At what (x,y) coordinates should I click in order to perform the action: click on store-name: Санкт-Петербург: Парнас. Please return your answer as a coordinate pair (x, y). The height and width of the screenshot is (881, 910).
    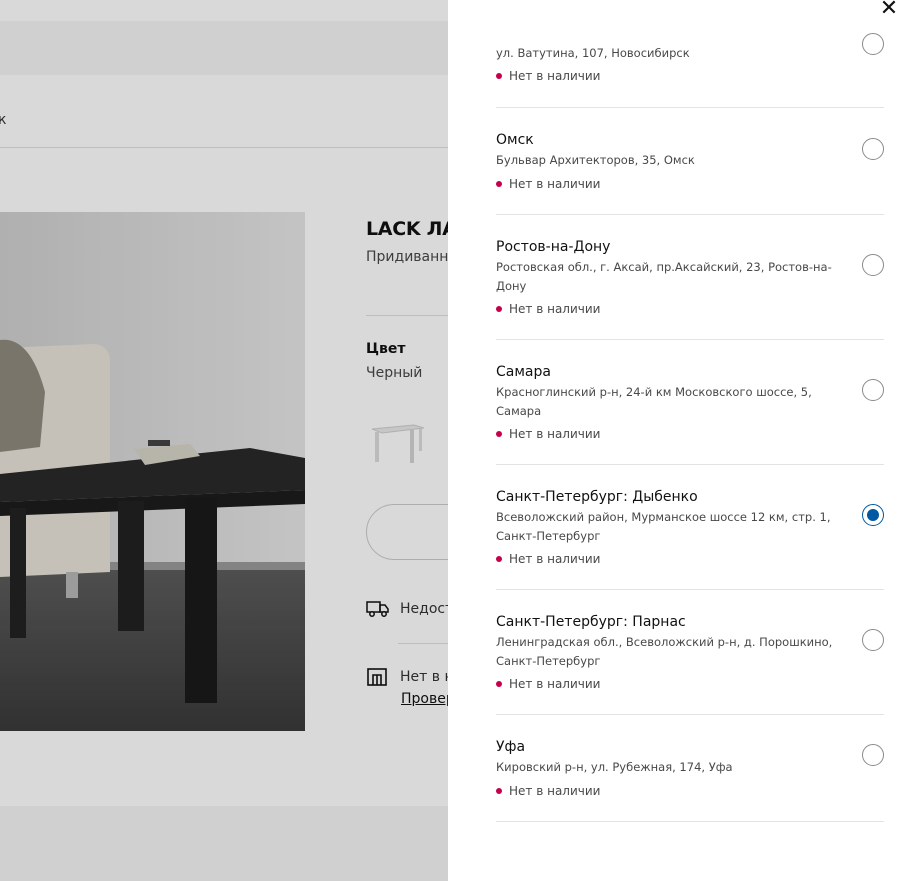
    Looking at the image, I should click on (591, 622).